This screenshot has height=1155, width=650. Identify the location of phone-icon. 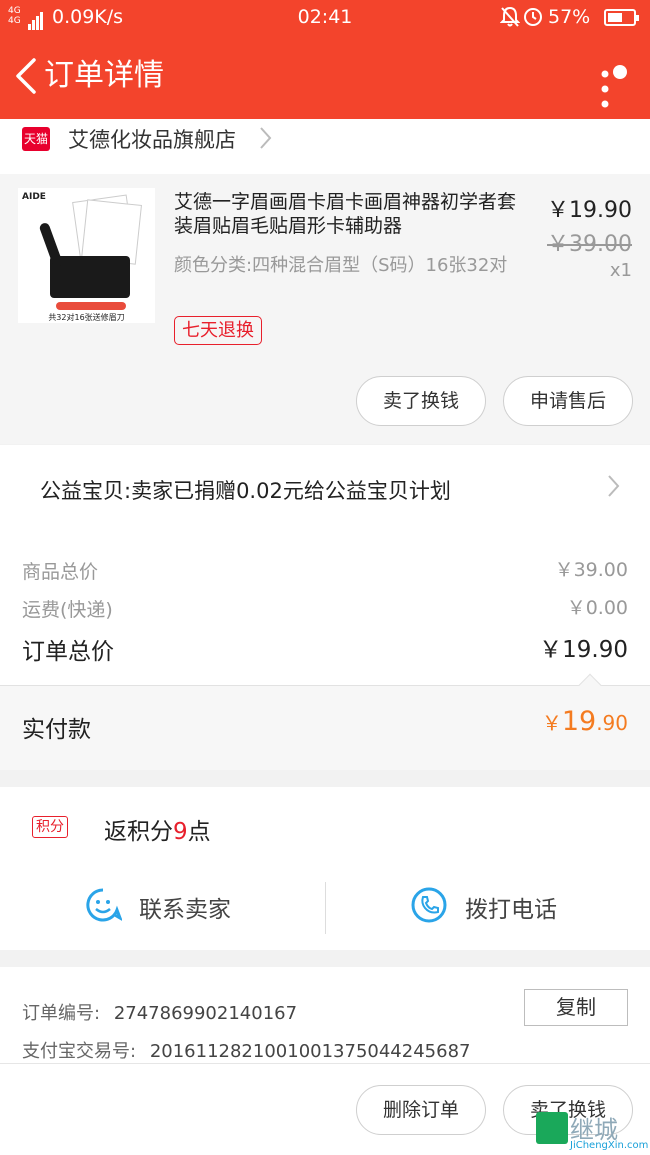
(429, 907).